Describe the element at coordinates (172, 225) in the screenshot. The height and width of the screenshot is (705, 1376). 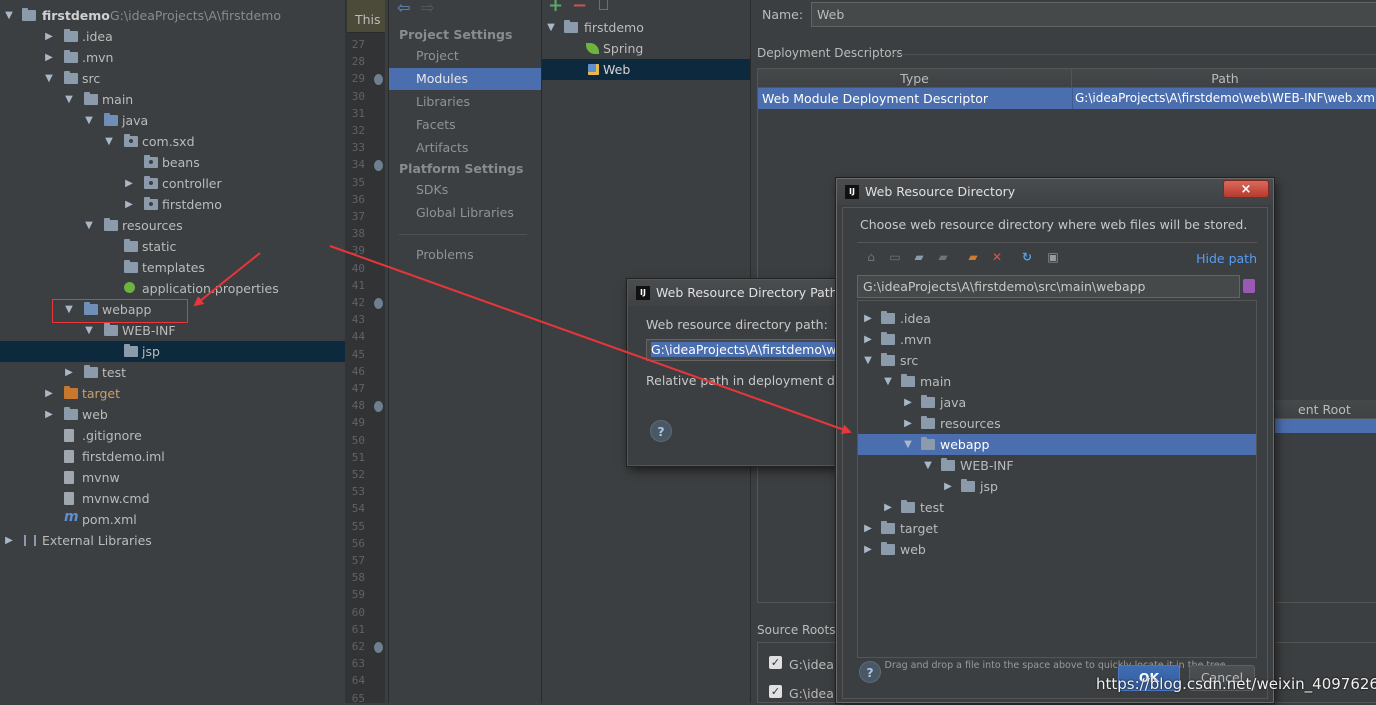
I see `tree-item: ▼ resources` at that location.